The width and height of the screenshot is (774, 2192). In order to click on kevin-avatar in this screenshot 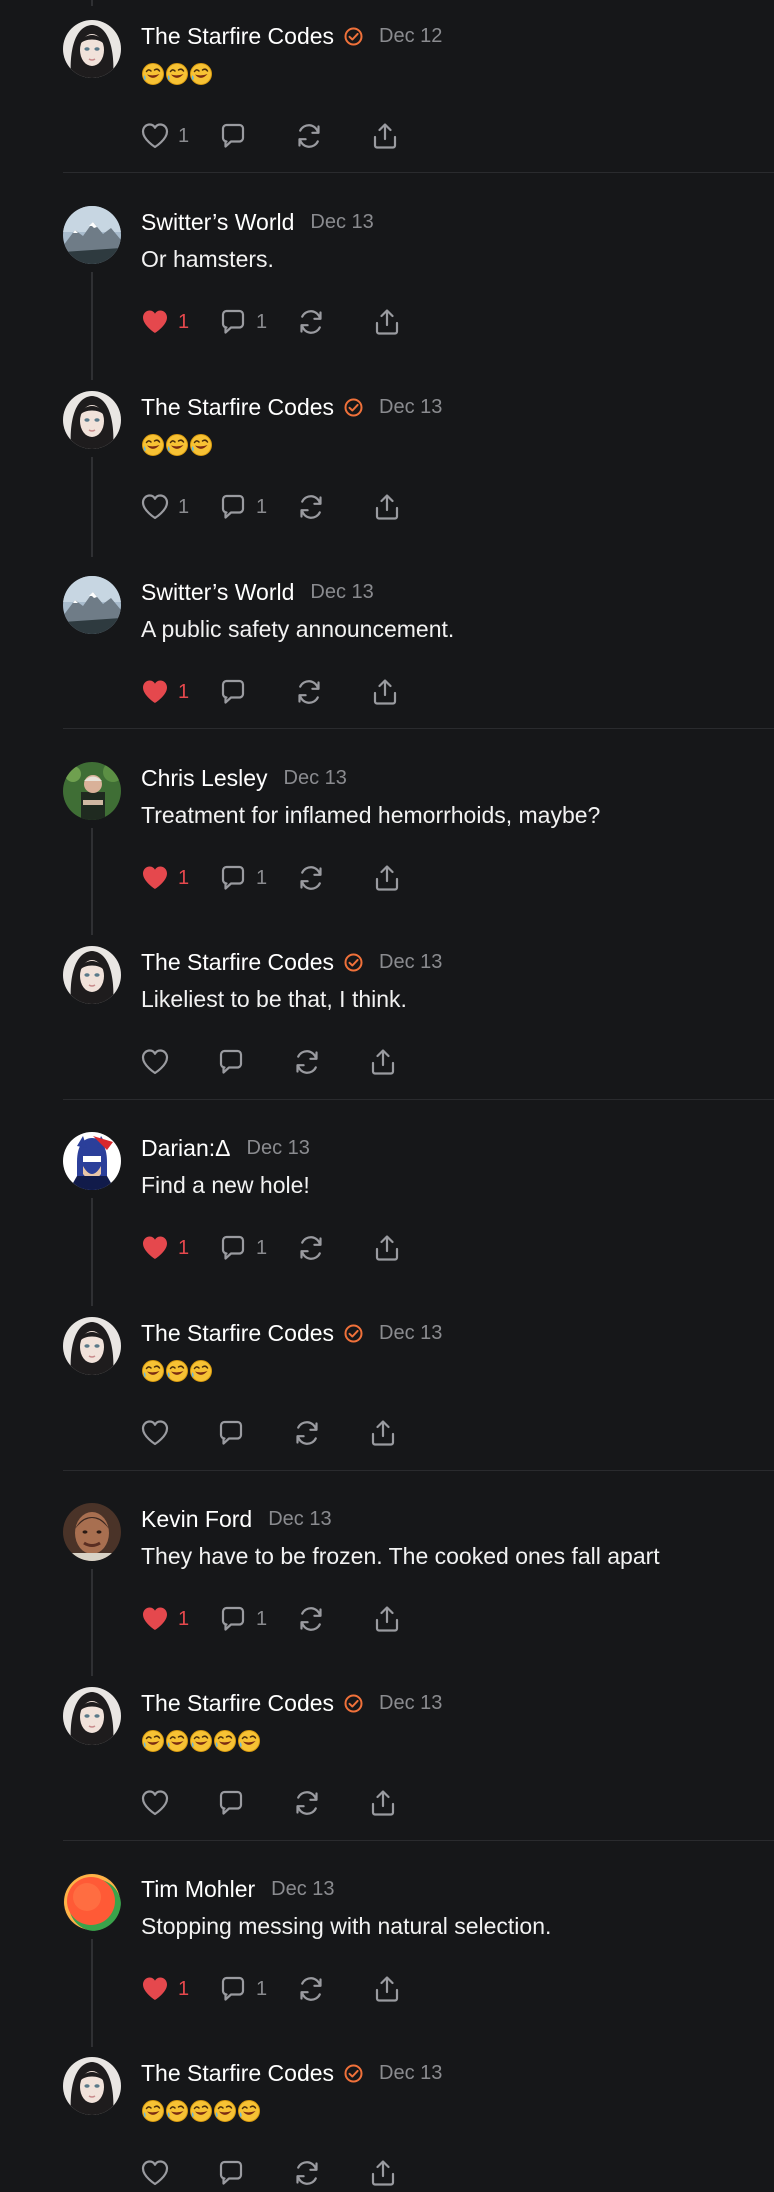, I will do `click(92, 1532)`.